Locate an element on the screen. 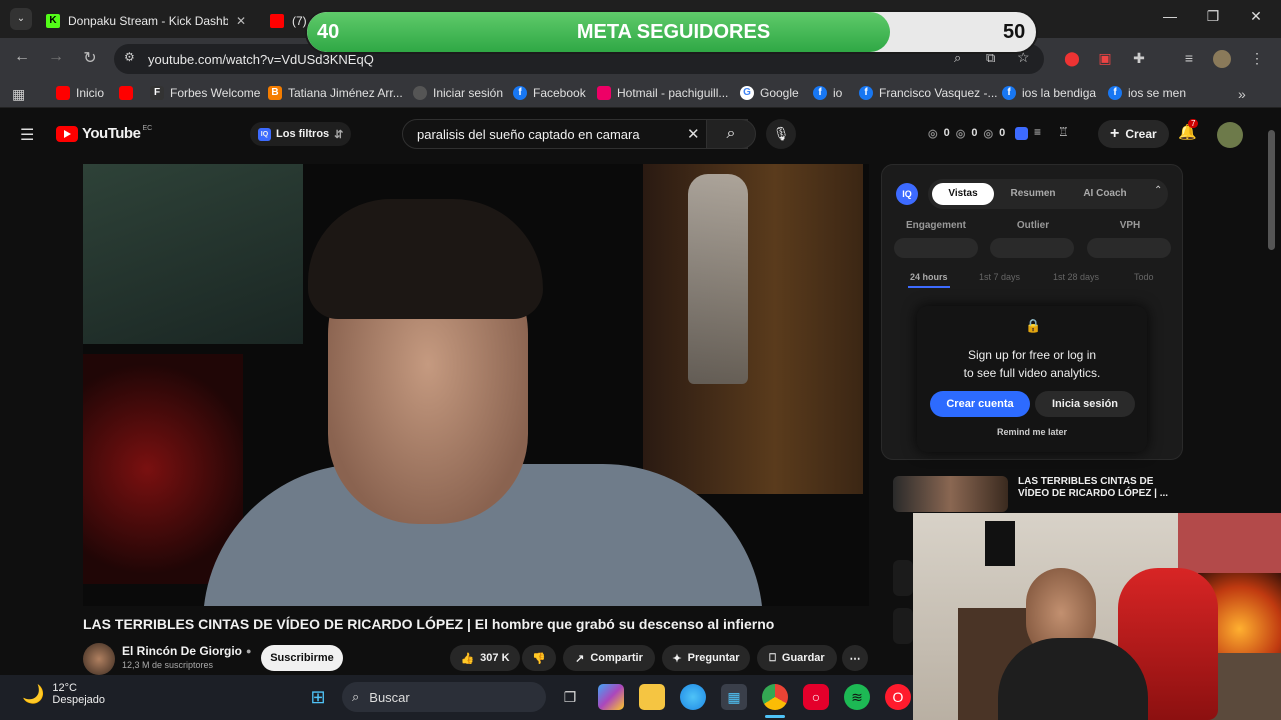 The image size is (1281, 720). bookmark-youtube is located at coordinates (129, 93).